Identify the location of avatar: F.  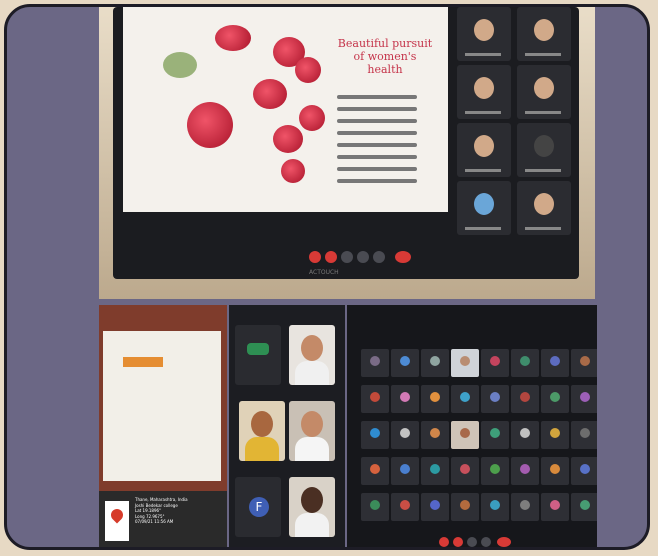
(259, 507).